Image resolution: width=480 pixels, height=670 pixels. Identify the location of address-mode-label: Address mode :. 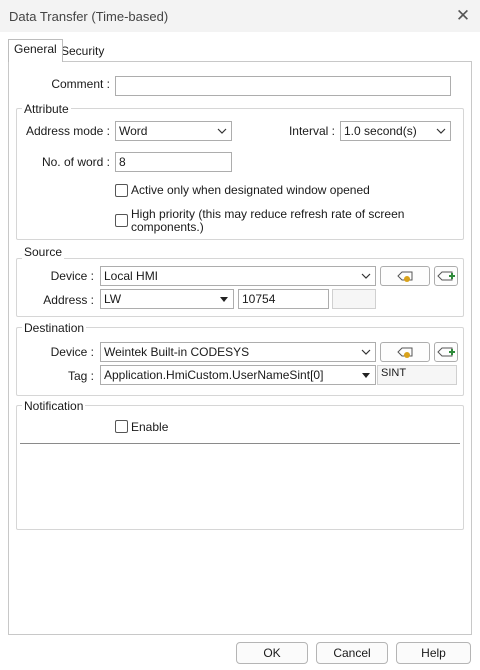
(67, 131).